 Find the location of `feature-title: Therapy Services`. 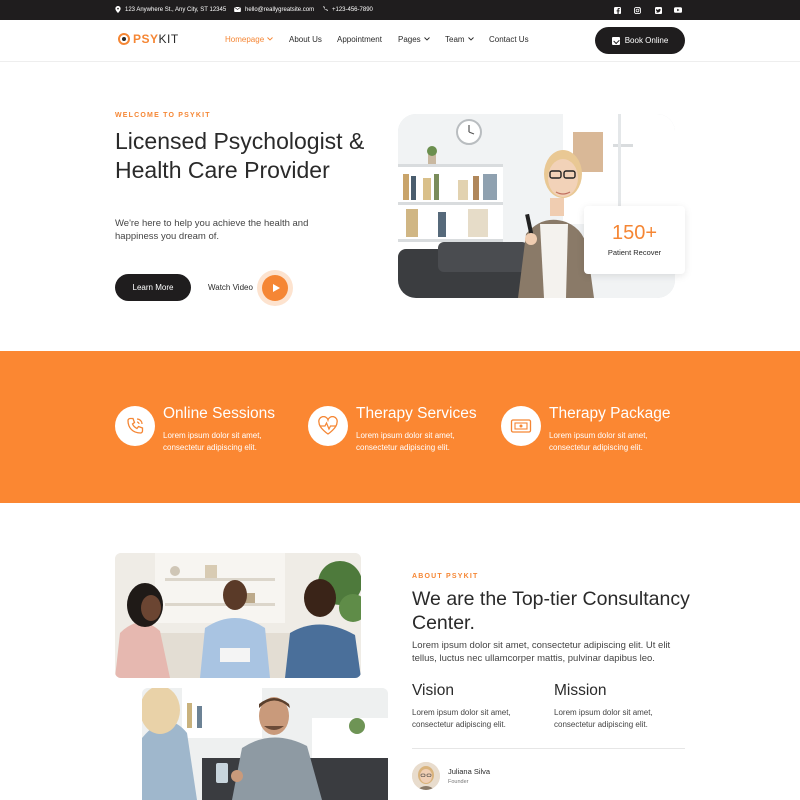

feature-title: Therapy Services is located at coordinates (416, 413).